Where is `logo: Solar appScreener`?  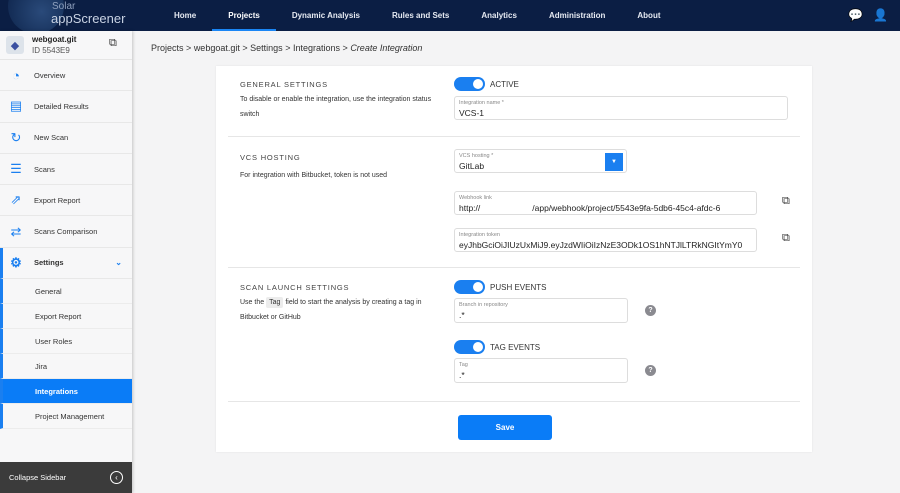 logo: Solar appScreener is located at coordinates (66, 15).